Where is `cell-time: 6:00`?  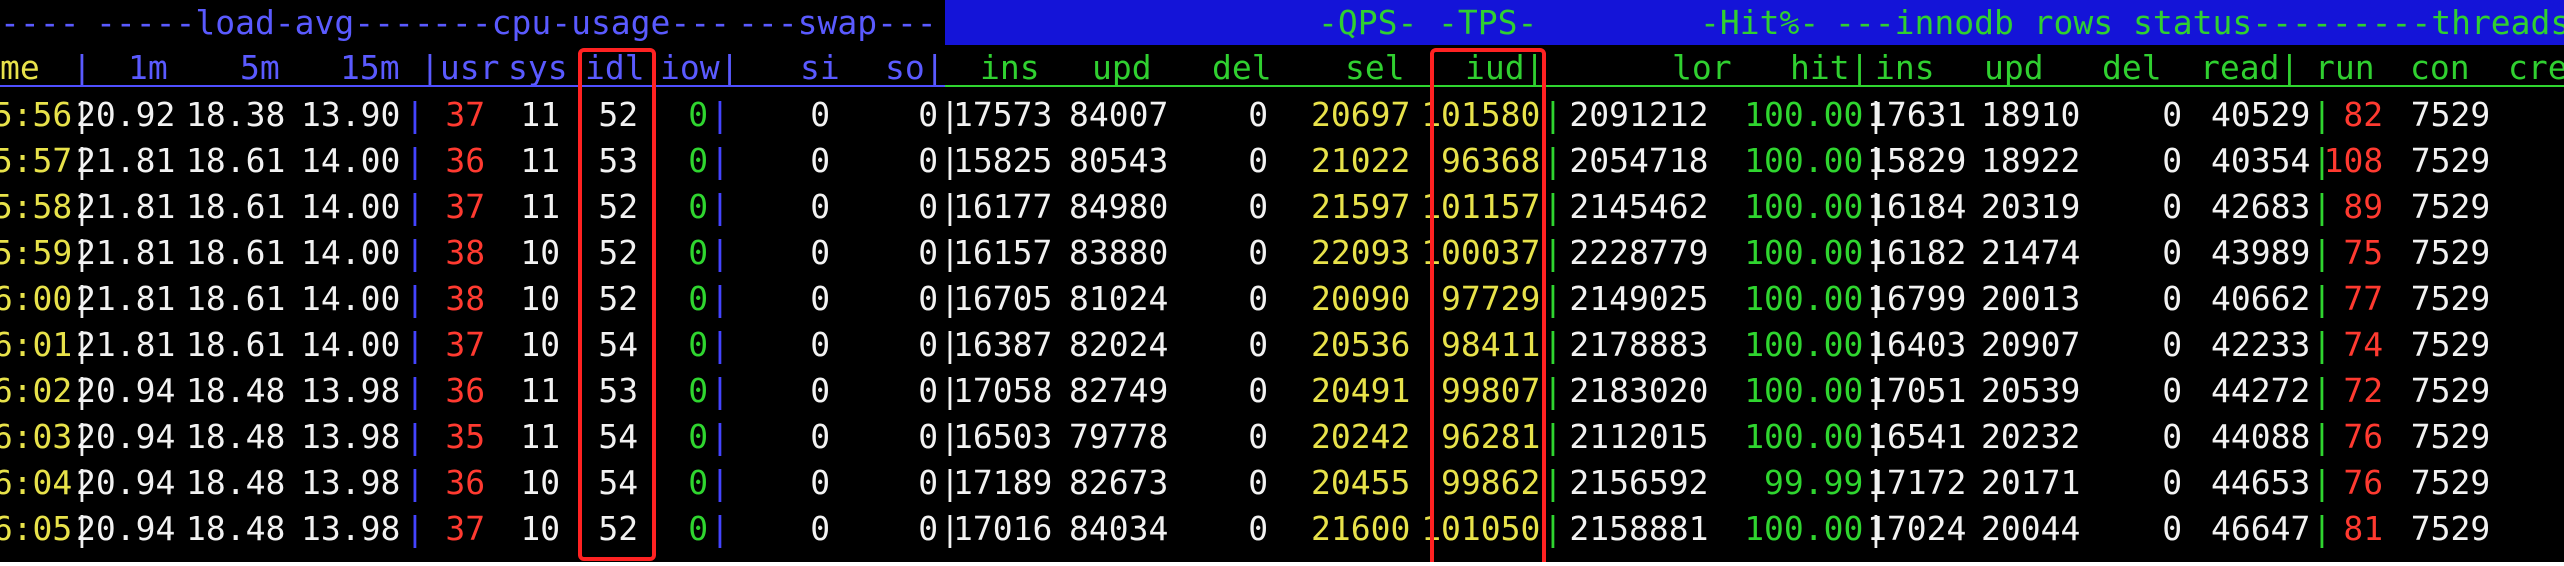
cell-time: 6:00 is located at coordinates (36, 298).